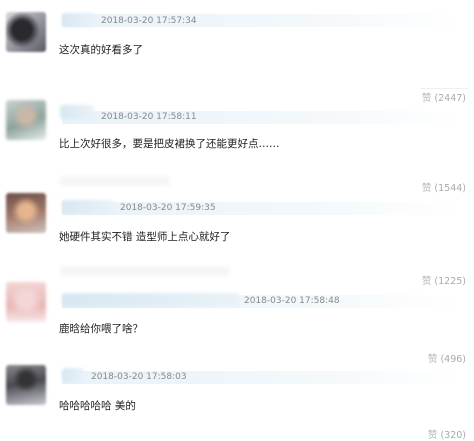  What do you see at coordinates (145, 237) in the screenshot?
I see `comment-text: 她硬件其实不错 造型师上点心就好了` at bounding box center [145, 237].